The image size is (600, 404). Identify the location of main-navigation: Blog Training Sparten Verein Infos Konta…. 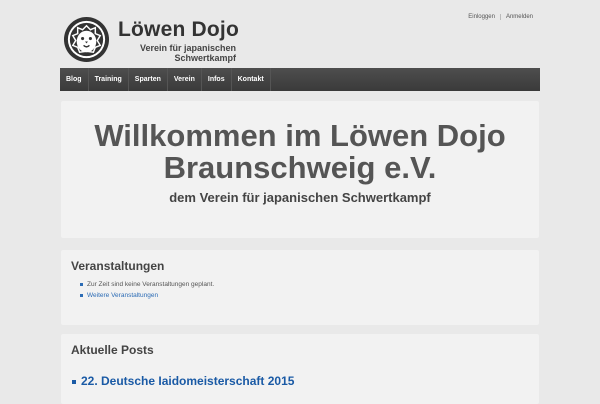
(300, 79).